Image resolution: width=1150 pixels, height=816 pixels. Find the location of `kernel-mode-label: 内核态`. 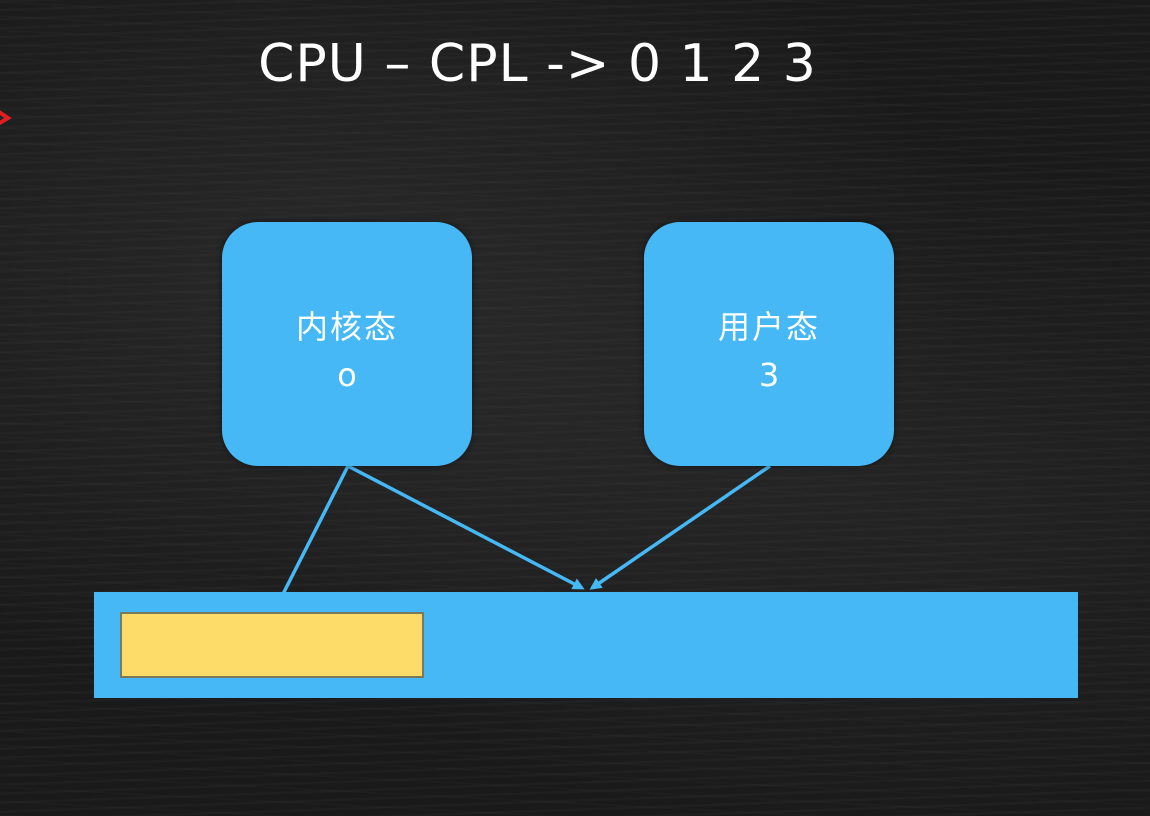

kernel-mode-label: 内核态 is located at coordinates (346, 327).